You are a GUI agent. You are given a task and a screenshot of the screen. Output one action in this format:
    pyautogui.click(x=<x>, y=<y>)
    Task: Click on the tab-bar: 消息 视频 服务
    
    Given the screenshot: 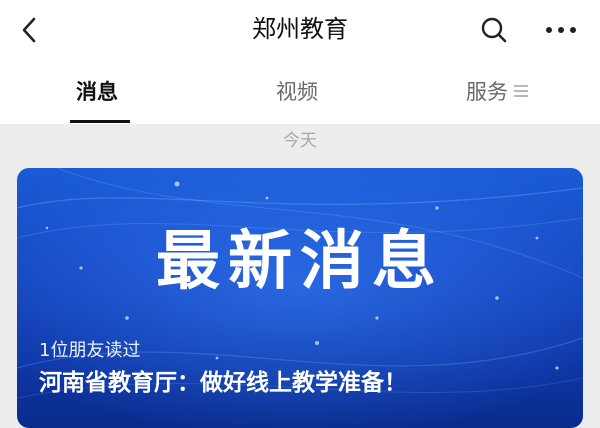 What is the action you would take?
    pyautogui.click(x=300, y=92)
    